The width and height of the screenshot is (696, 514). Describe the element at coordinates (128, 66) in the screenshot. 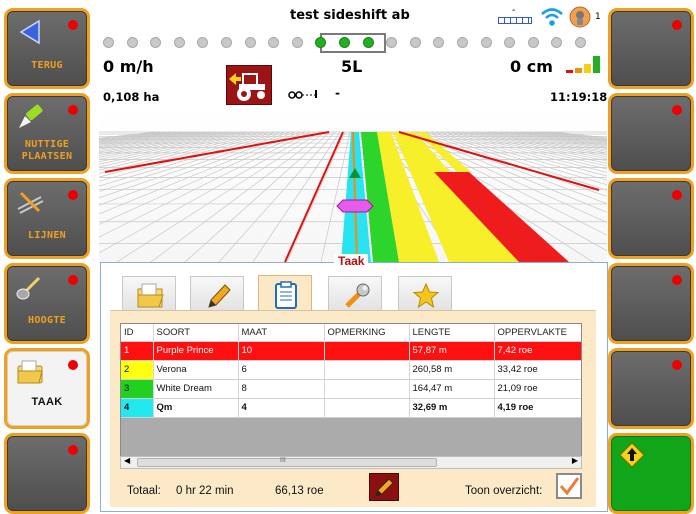

I see `speed-readout: 0 m/h` at that location.